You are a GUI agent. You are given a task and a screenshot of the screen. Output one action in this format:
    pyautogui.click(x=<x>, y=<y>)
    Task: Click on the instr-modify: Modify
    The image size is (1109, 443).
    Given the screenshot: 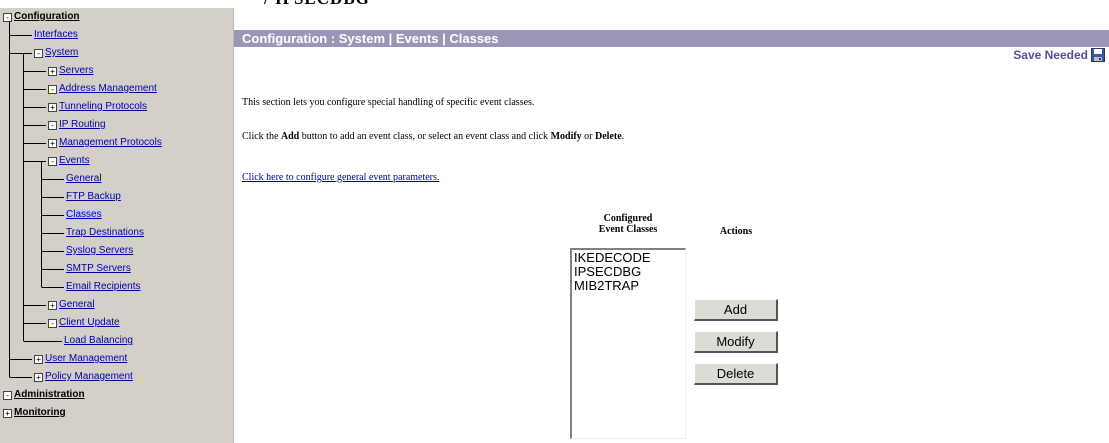 What is the action you would take?
    pyautogui.click(x=566, y=136)
    